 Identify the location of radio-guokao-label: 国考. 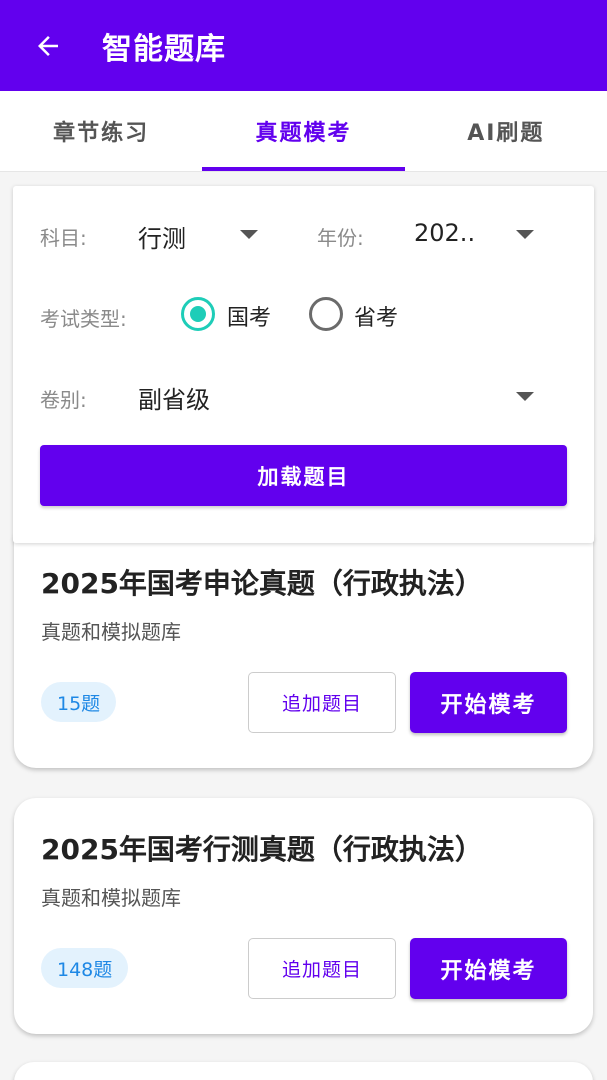
(249, 316).